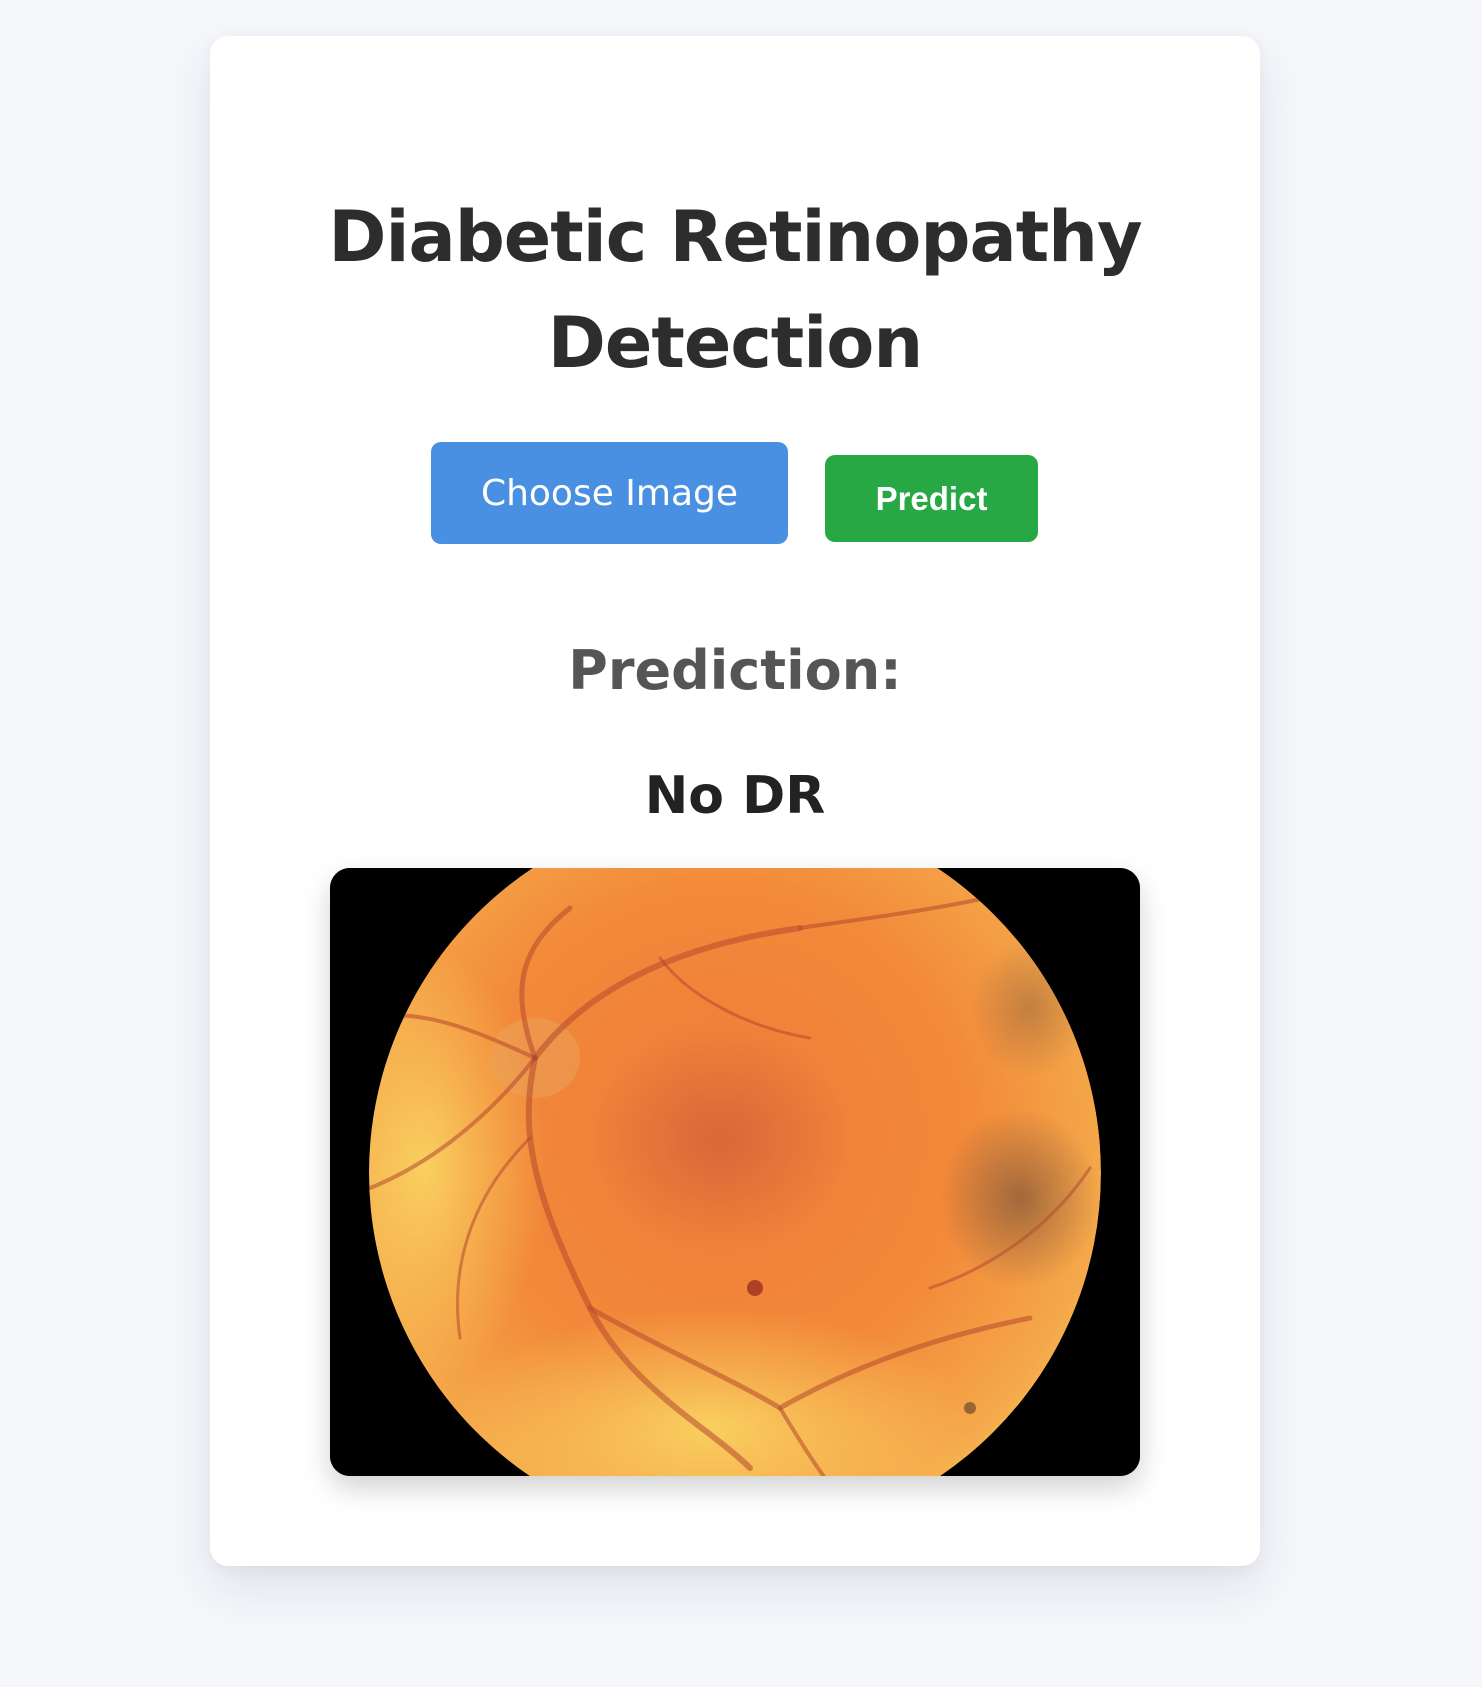  Describe the element at coordinates (735, 343) in the screenshot. I see `page-title-line-2: Detection` at that location.